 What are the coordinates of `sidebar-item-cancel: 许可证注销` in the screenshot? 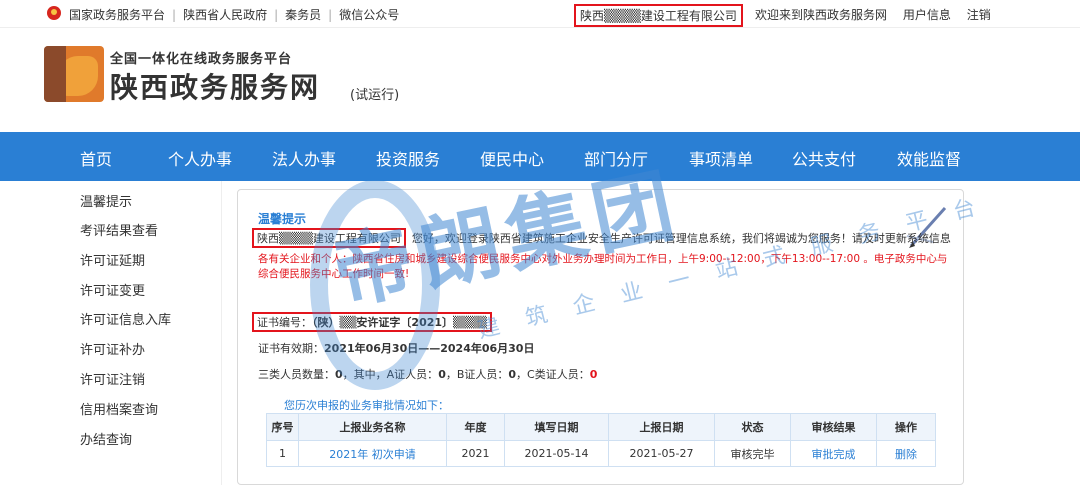 It's located at (112, 378).